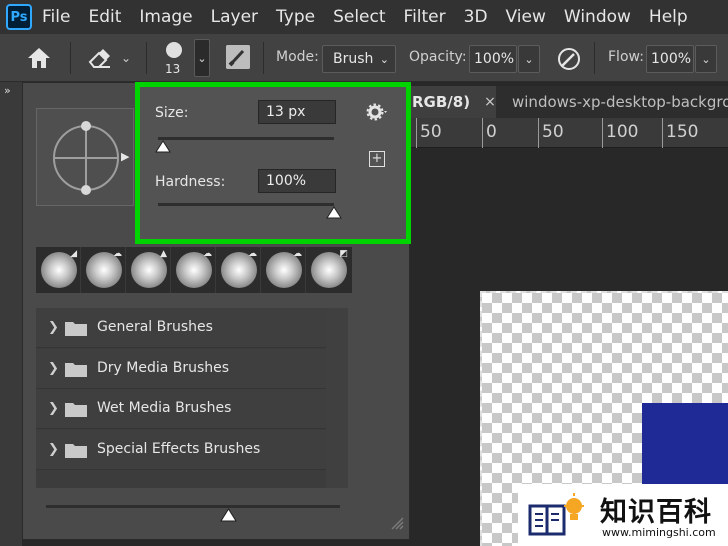 This screenshot has width=728, height=546. Describe the element at coordinates (597, 17) in the screenshot. I see `menu-window: Window` at that location.